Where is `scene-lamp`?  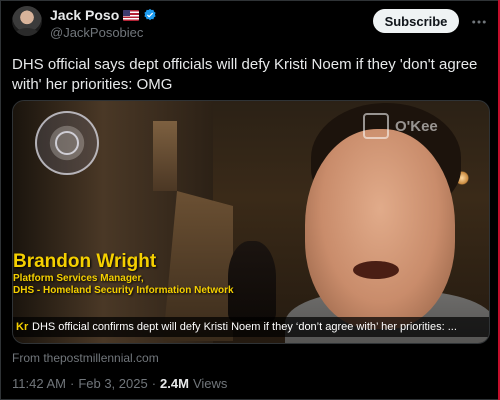 scene-lamp is located at coordinates (165, 156).